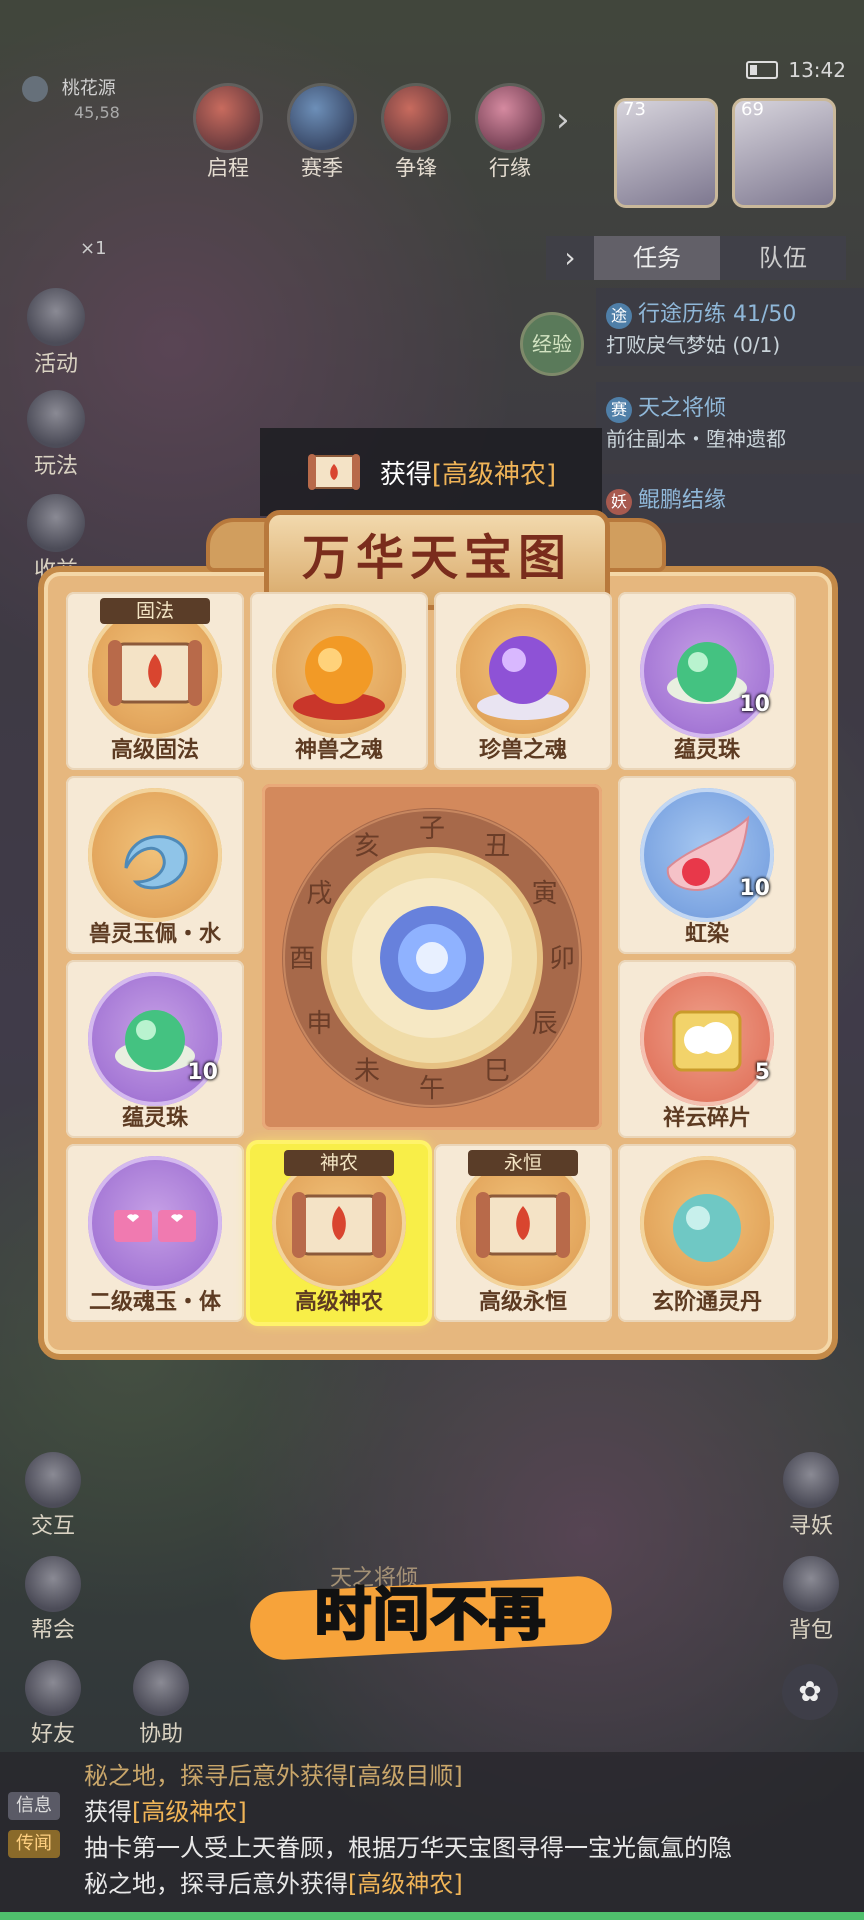 The height and width of the screenshot is (1920, 864). Describe the element at coordinates (416, 134) in the screenshot. I see `nav-battle: 争锋` at that location.